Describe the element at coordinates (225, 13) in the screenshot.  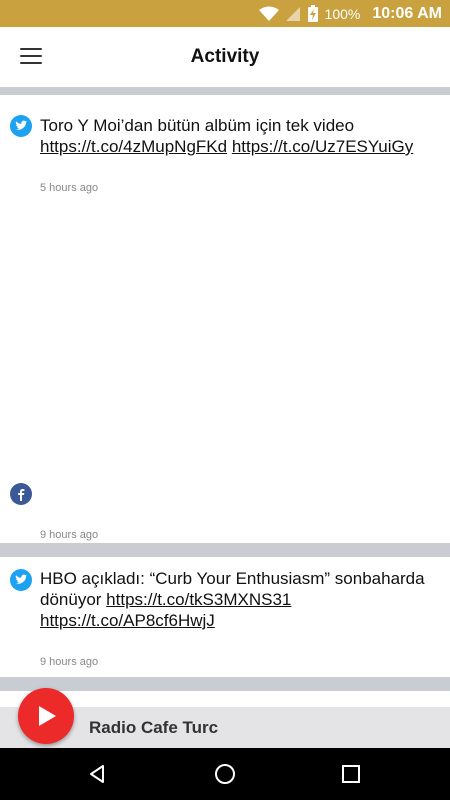
I see `status-bar: 100% 10:06 AM` at that location.